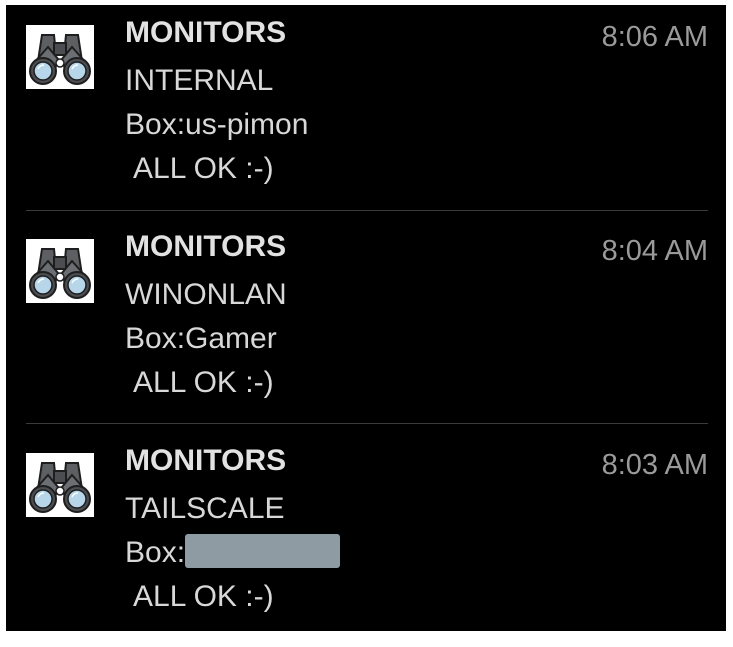  What do you see at coordinates (155, 552) in the screenshot?
I see `box-prefix: Box:` at bounding box center [155, 552].